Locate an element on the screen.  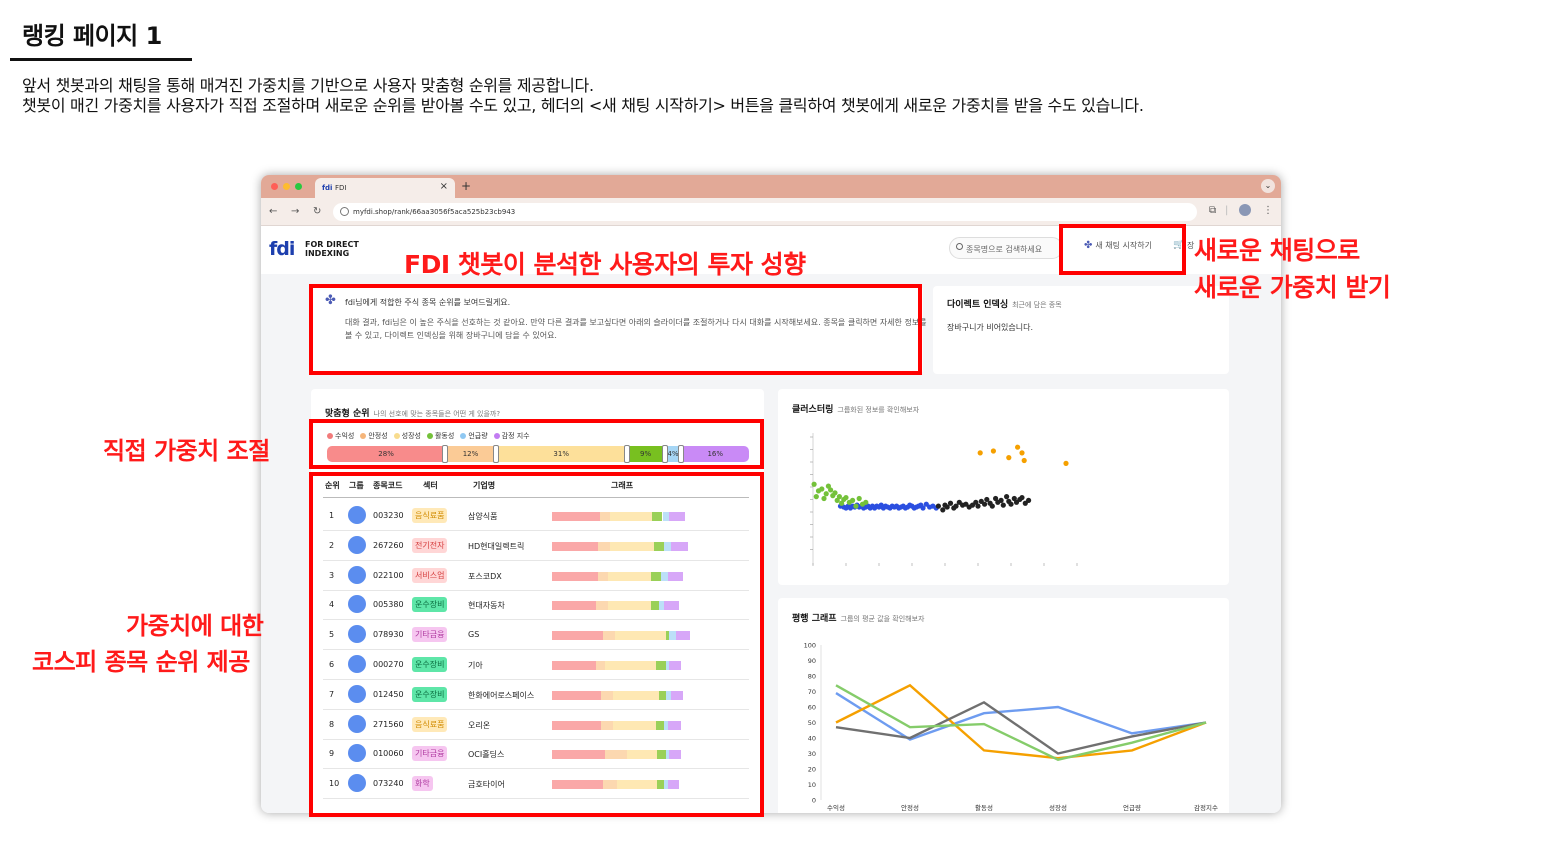
x-tick-label: 성장성 is located at coordinates (1058, 807).